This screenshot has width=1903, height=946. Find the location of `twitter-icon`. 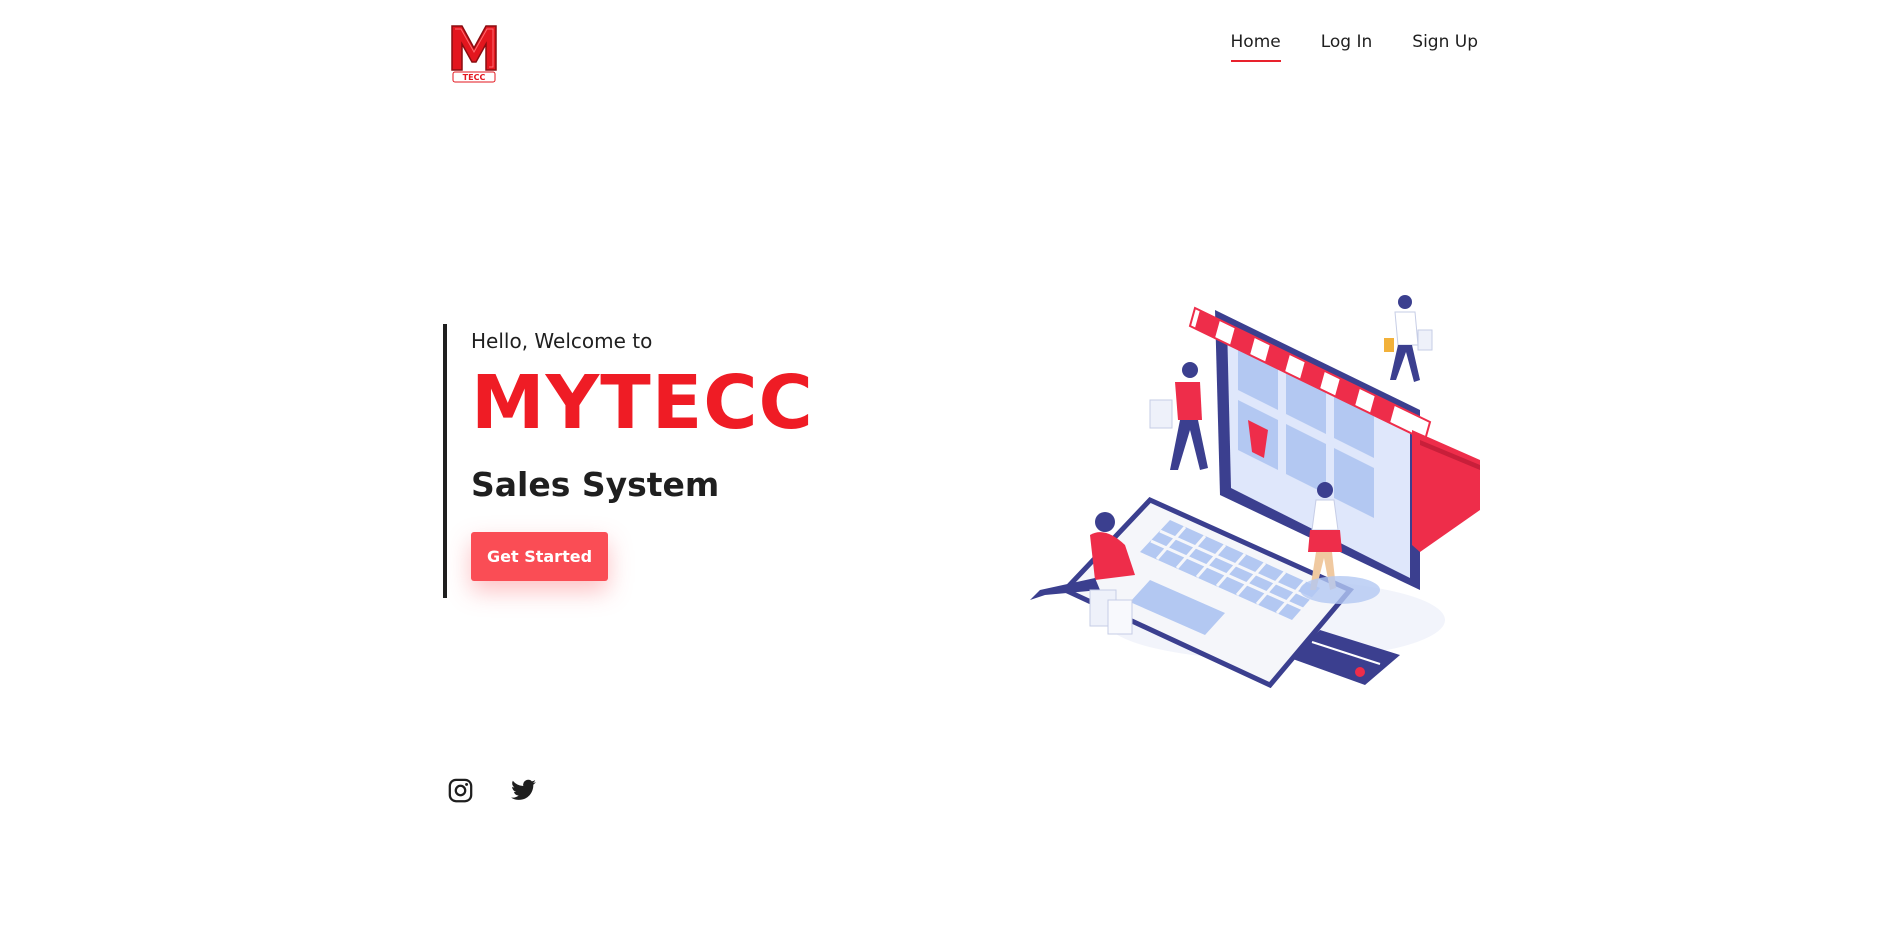

twitter-icon is located at coordinates (523, 789).